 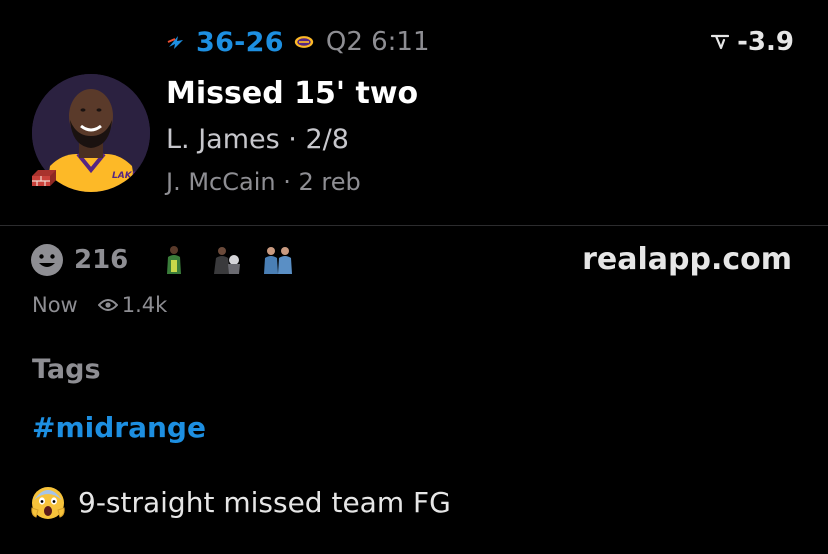 I want to click on note-text: 9-straight missed team FG, so click(x=264, y=502).